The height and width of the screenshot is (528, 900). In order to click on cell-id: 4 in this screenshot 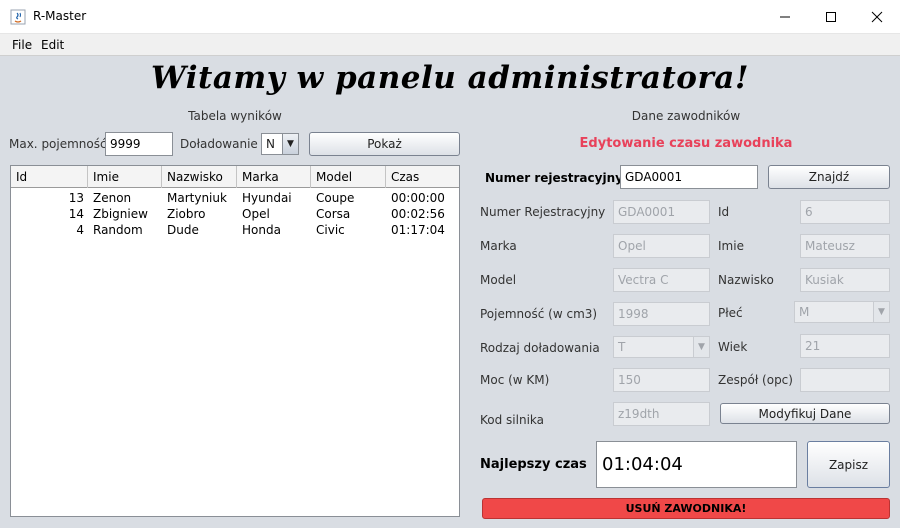, I will do `click(80, 230)`.